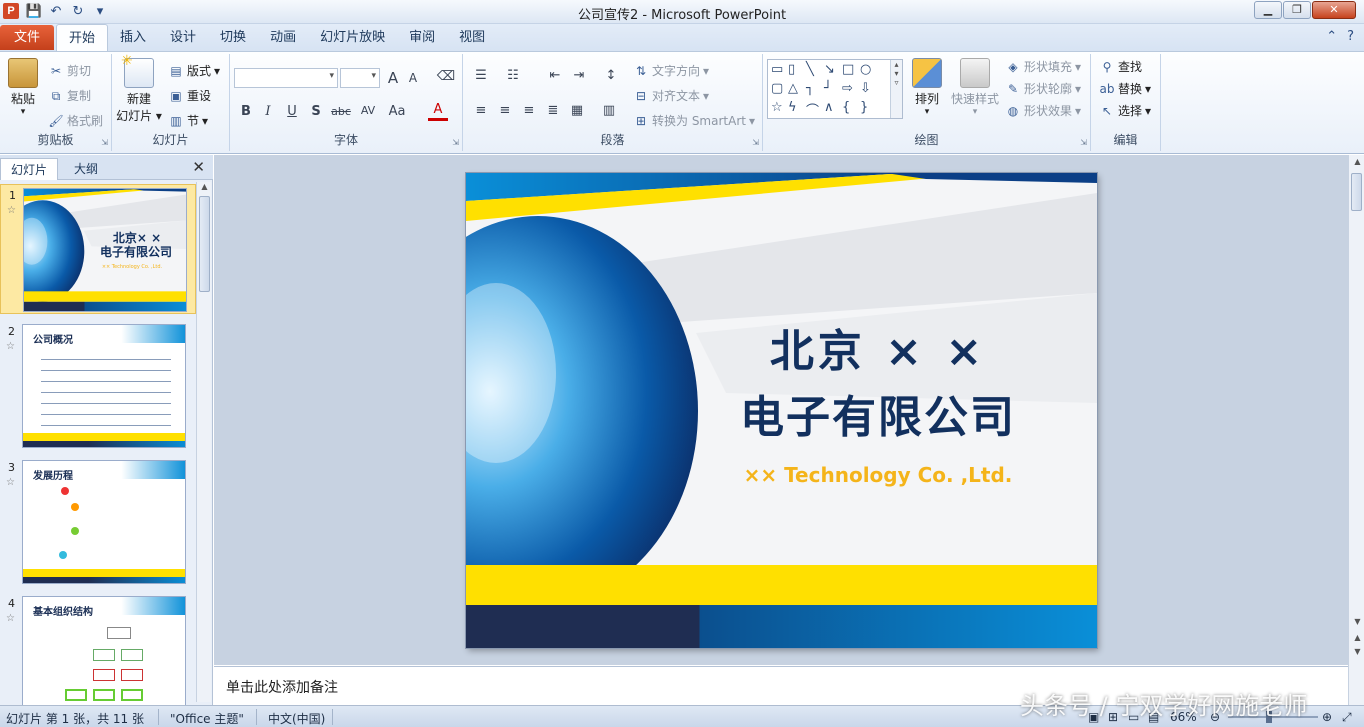 This screenshot has height=727, width=1364. What do you see at coordinates (777, 107) in the screenshot?
I see `shape-star-icon: ☆` at bounding box center [777, 107].